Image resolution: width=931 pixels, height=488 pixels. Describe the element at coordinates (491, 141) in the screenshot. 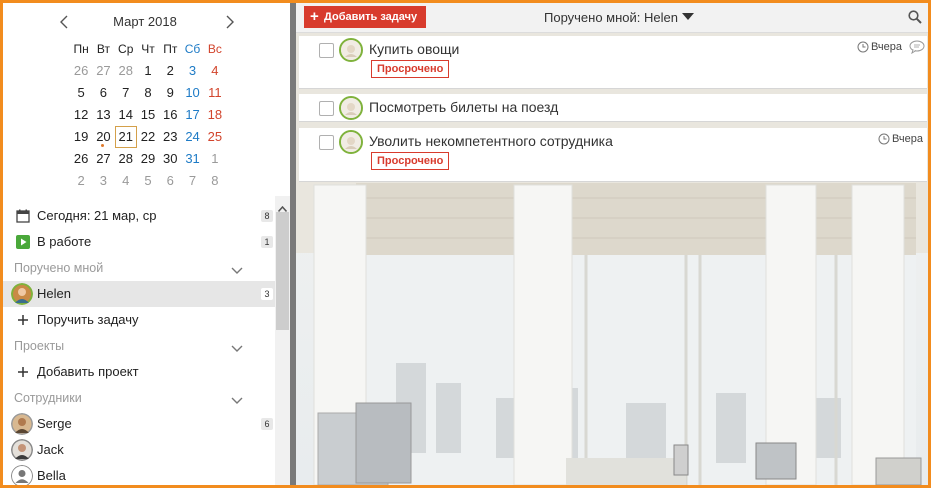

I see `task-title: Уволить некомпетентного сотрудника` at that location.